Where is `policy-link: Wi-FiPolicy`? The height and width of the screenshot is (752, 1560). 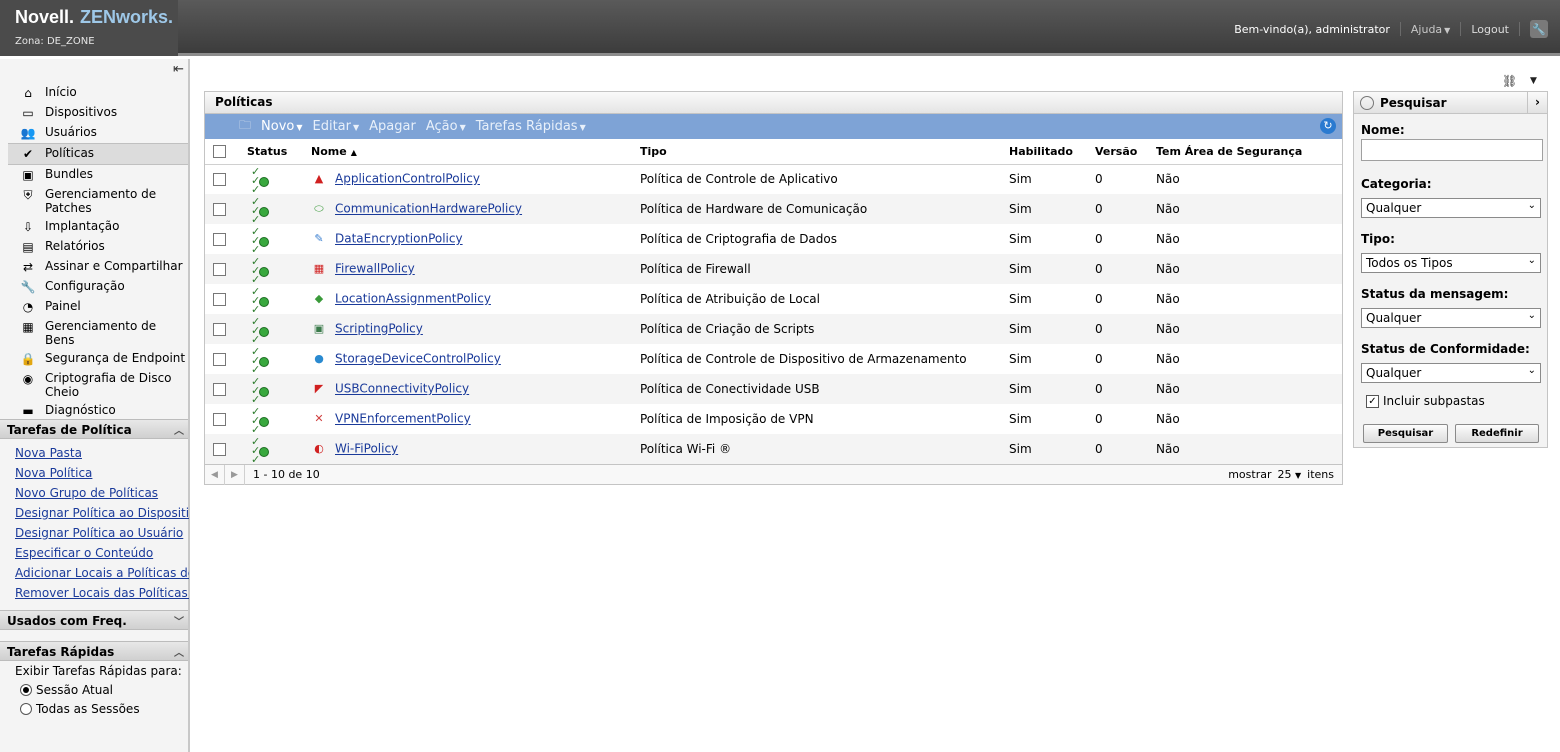
policy-link: Wi-FiPolicy is located at coordinates (366, 449).